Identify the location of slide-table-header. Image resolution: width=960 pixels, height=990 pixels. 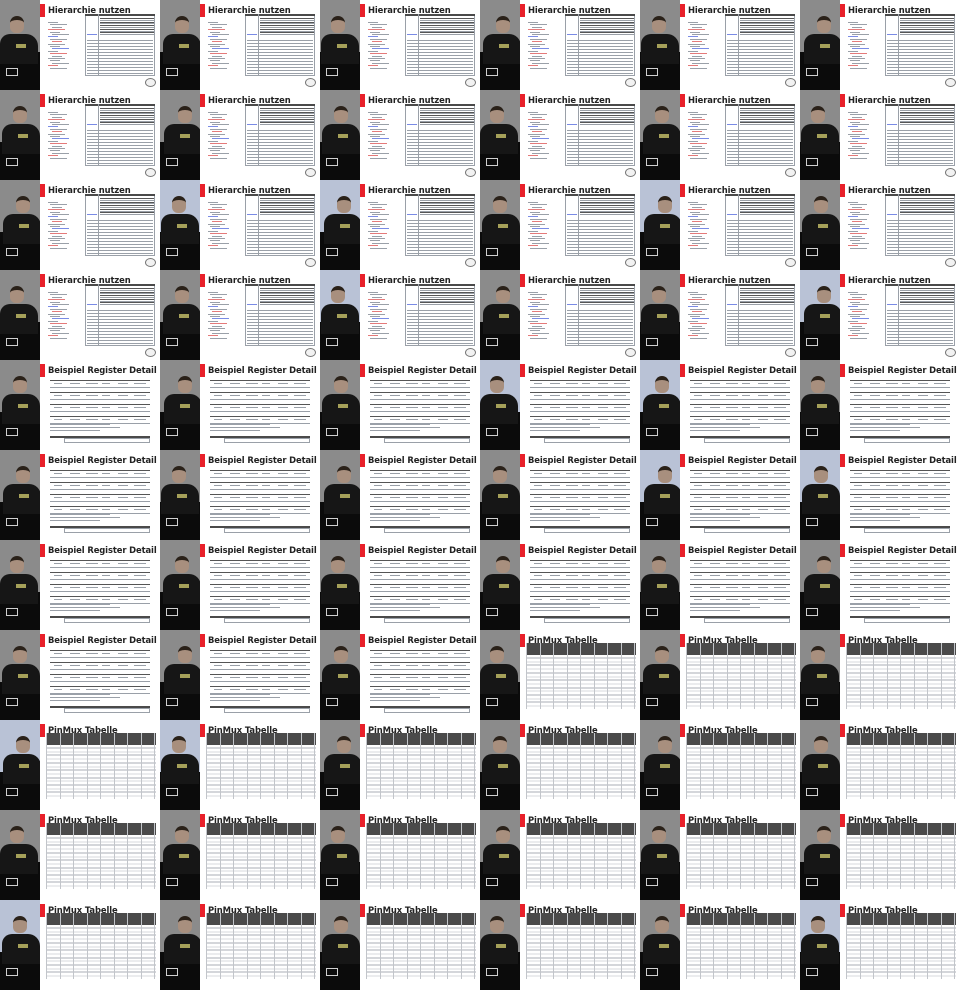
(600, 105).